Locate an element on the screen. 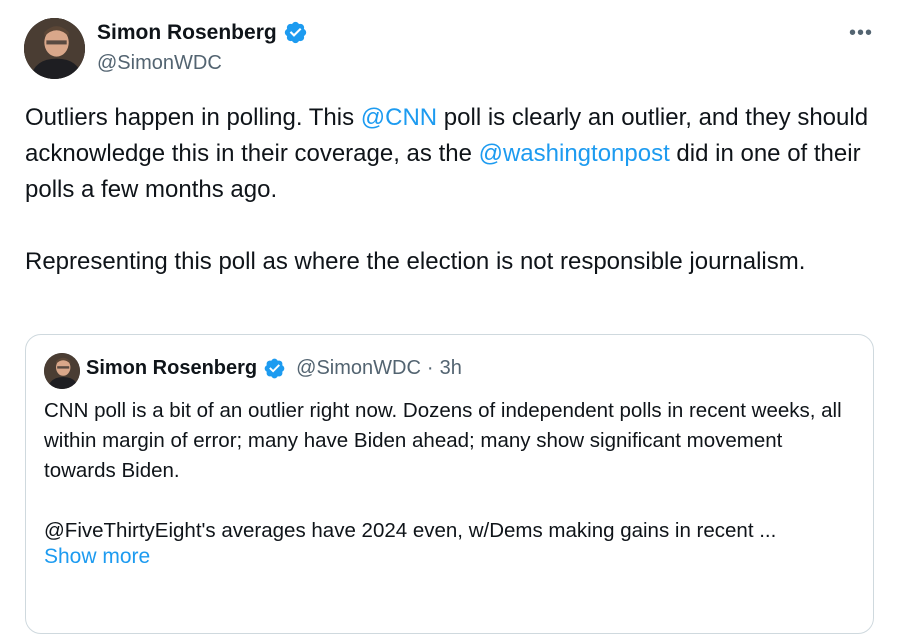 The image size is (897, 634). more-dots-icon: ••• is located at coordinates (860, 32).